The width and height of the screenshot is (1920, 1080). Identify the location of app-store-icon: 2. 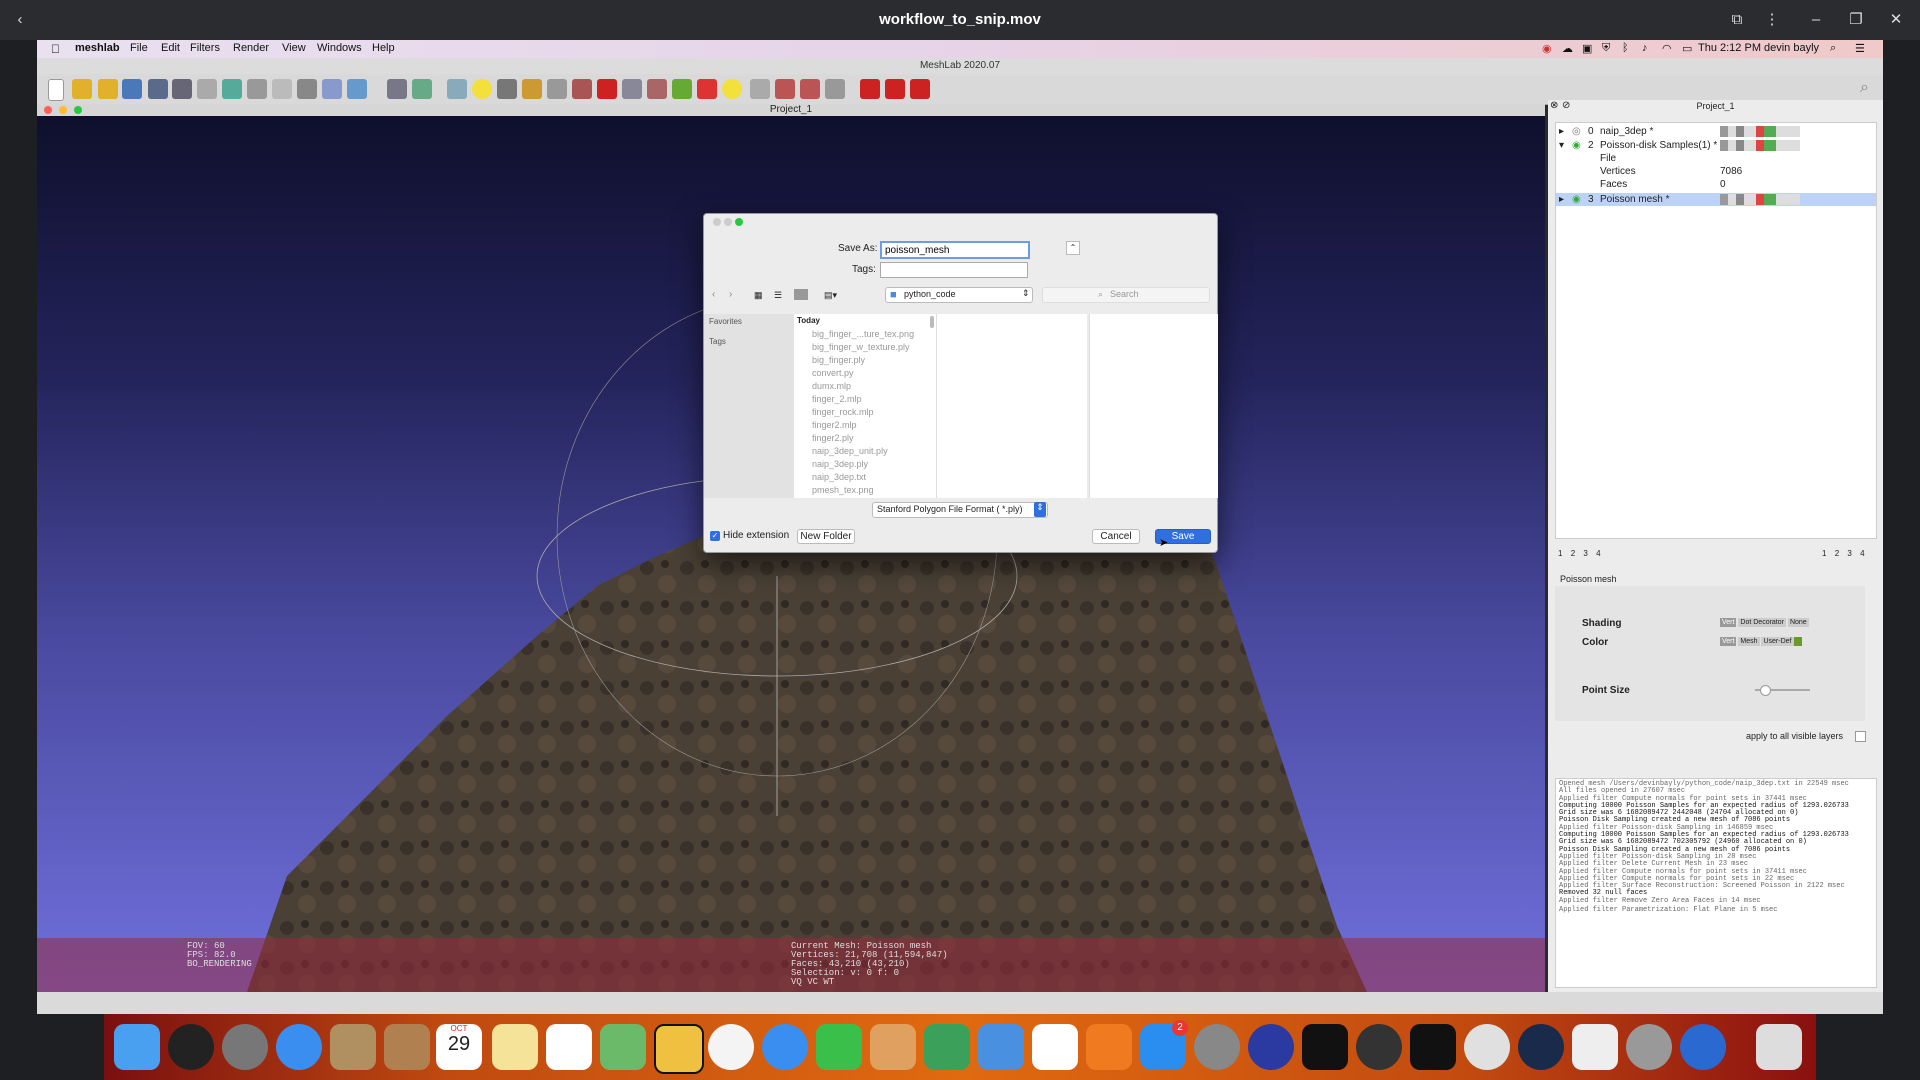
(1164, 1045).